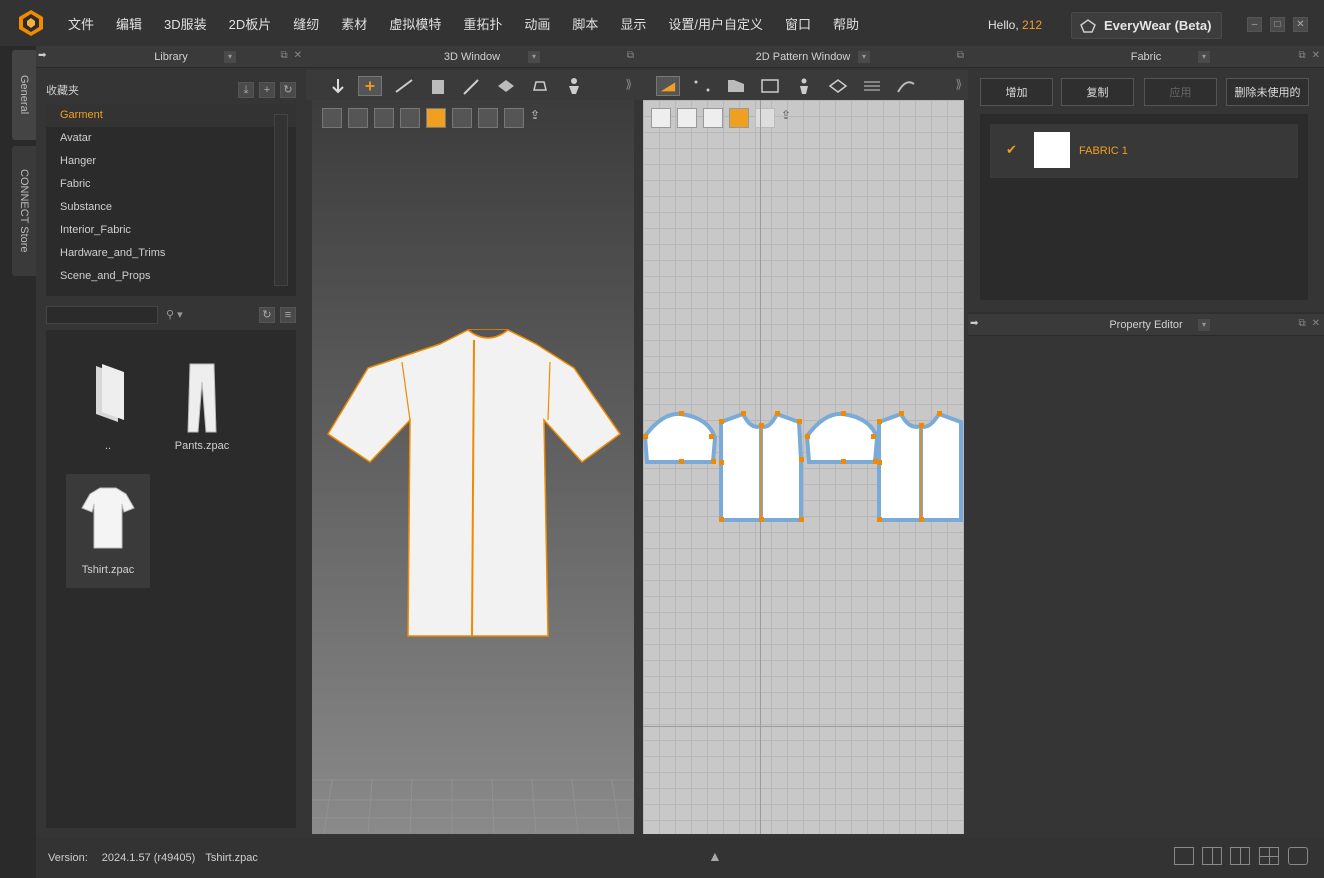 The image size is (1324, 878). Describe the element at coordinates (1158, 25) in the screenshot. I see `everywear-label: EveryWear (Beta)` at that location.